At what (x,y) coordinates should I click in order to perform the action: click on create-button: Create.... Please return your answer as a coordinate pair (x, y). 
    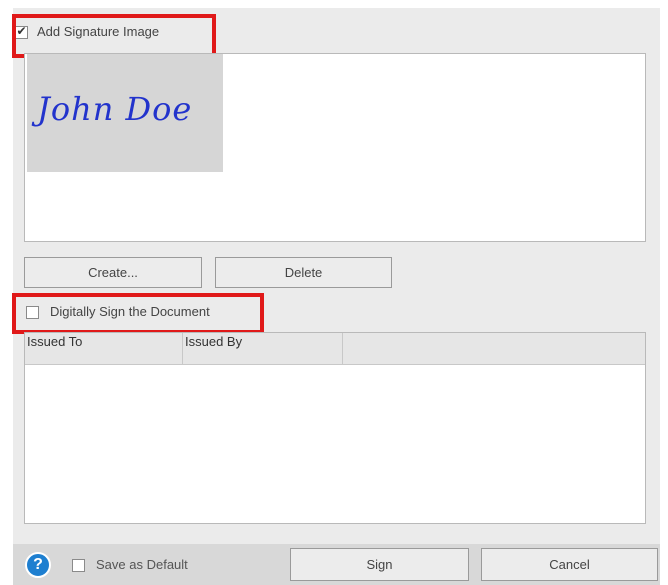
    Looking at the image, I should click on (113, 272).